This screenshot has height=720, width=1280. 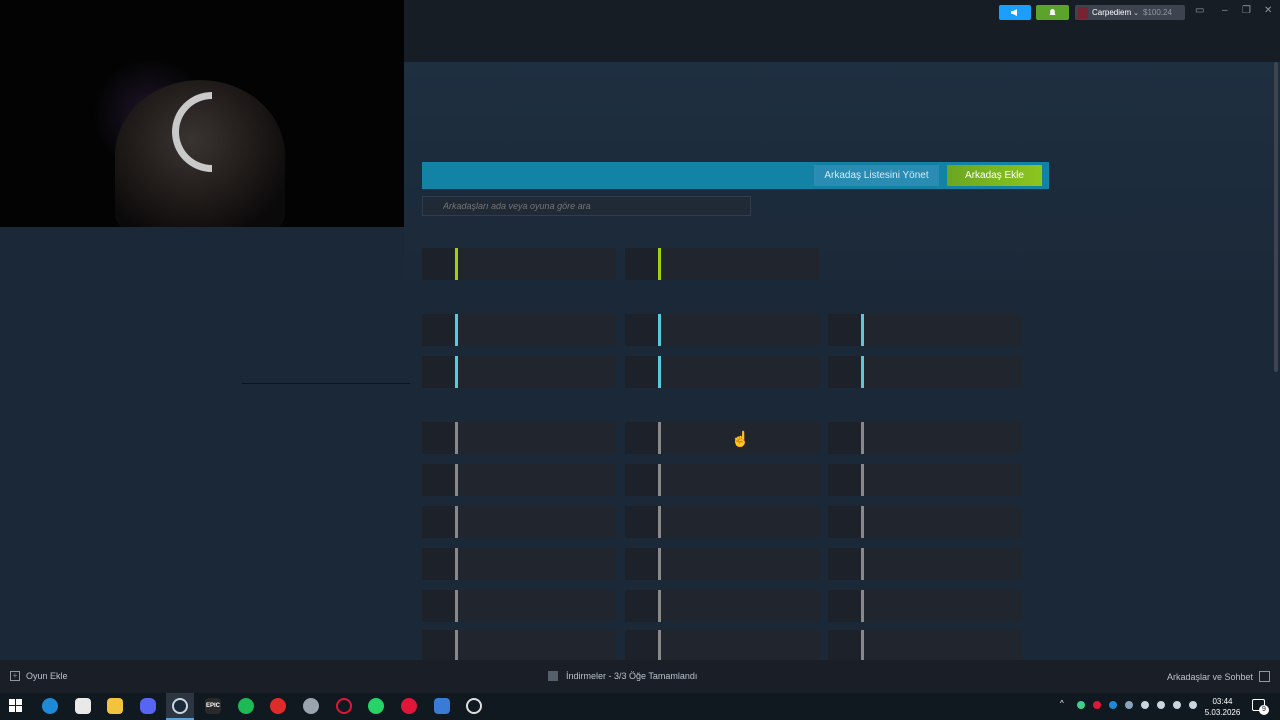 I want to click on plus-icon: +, so click(x=15, y=676).